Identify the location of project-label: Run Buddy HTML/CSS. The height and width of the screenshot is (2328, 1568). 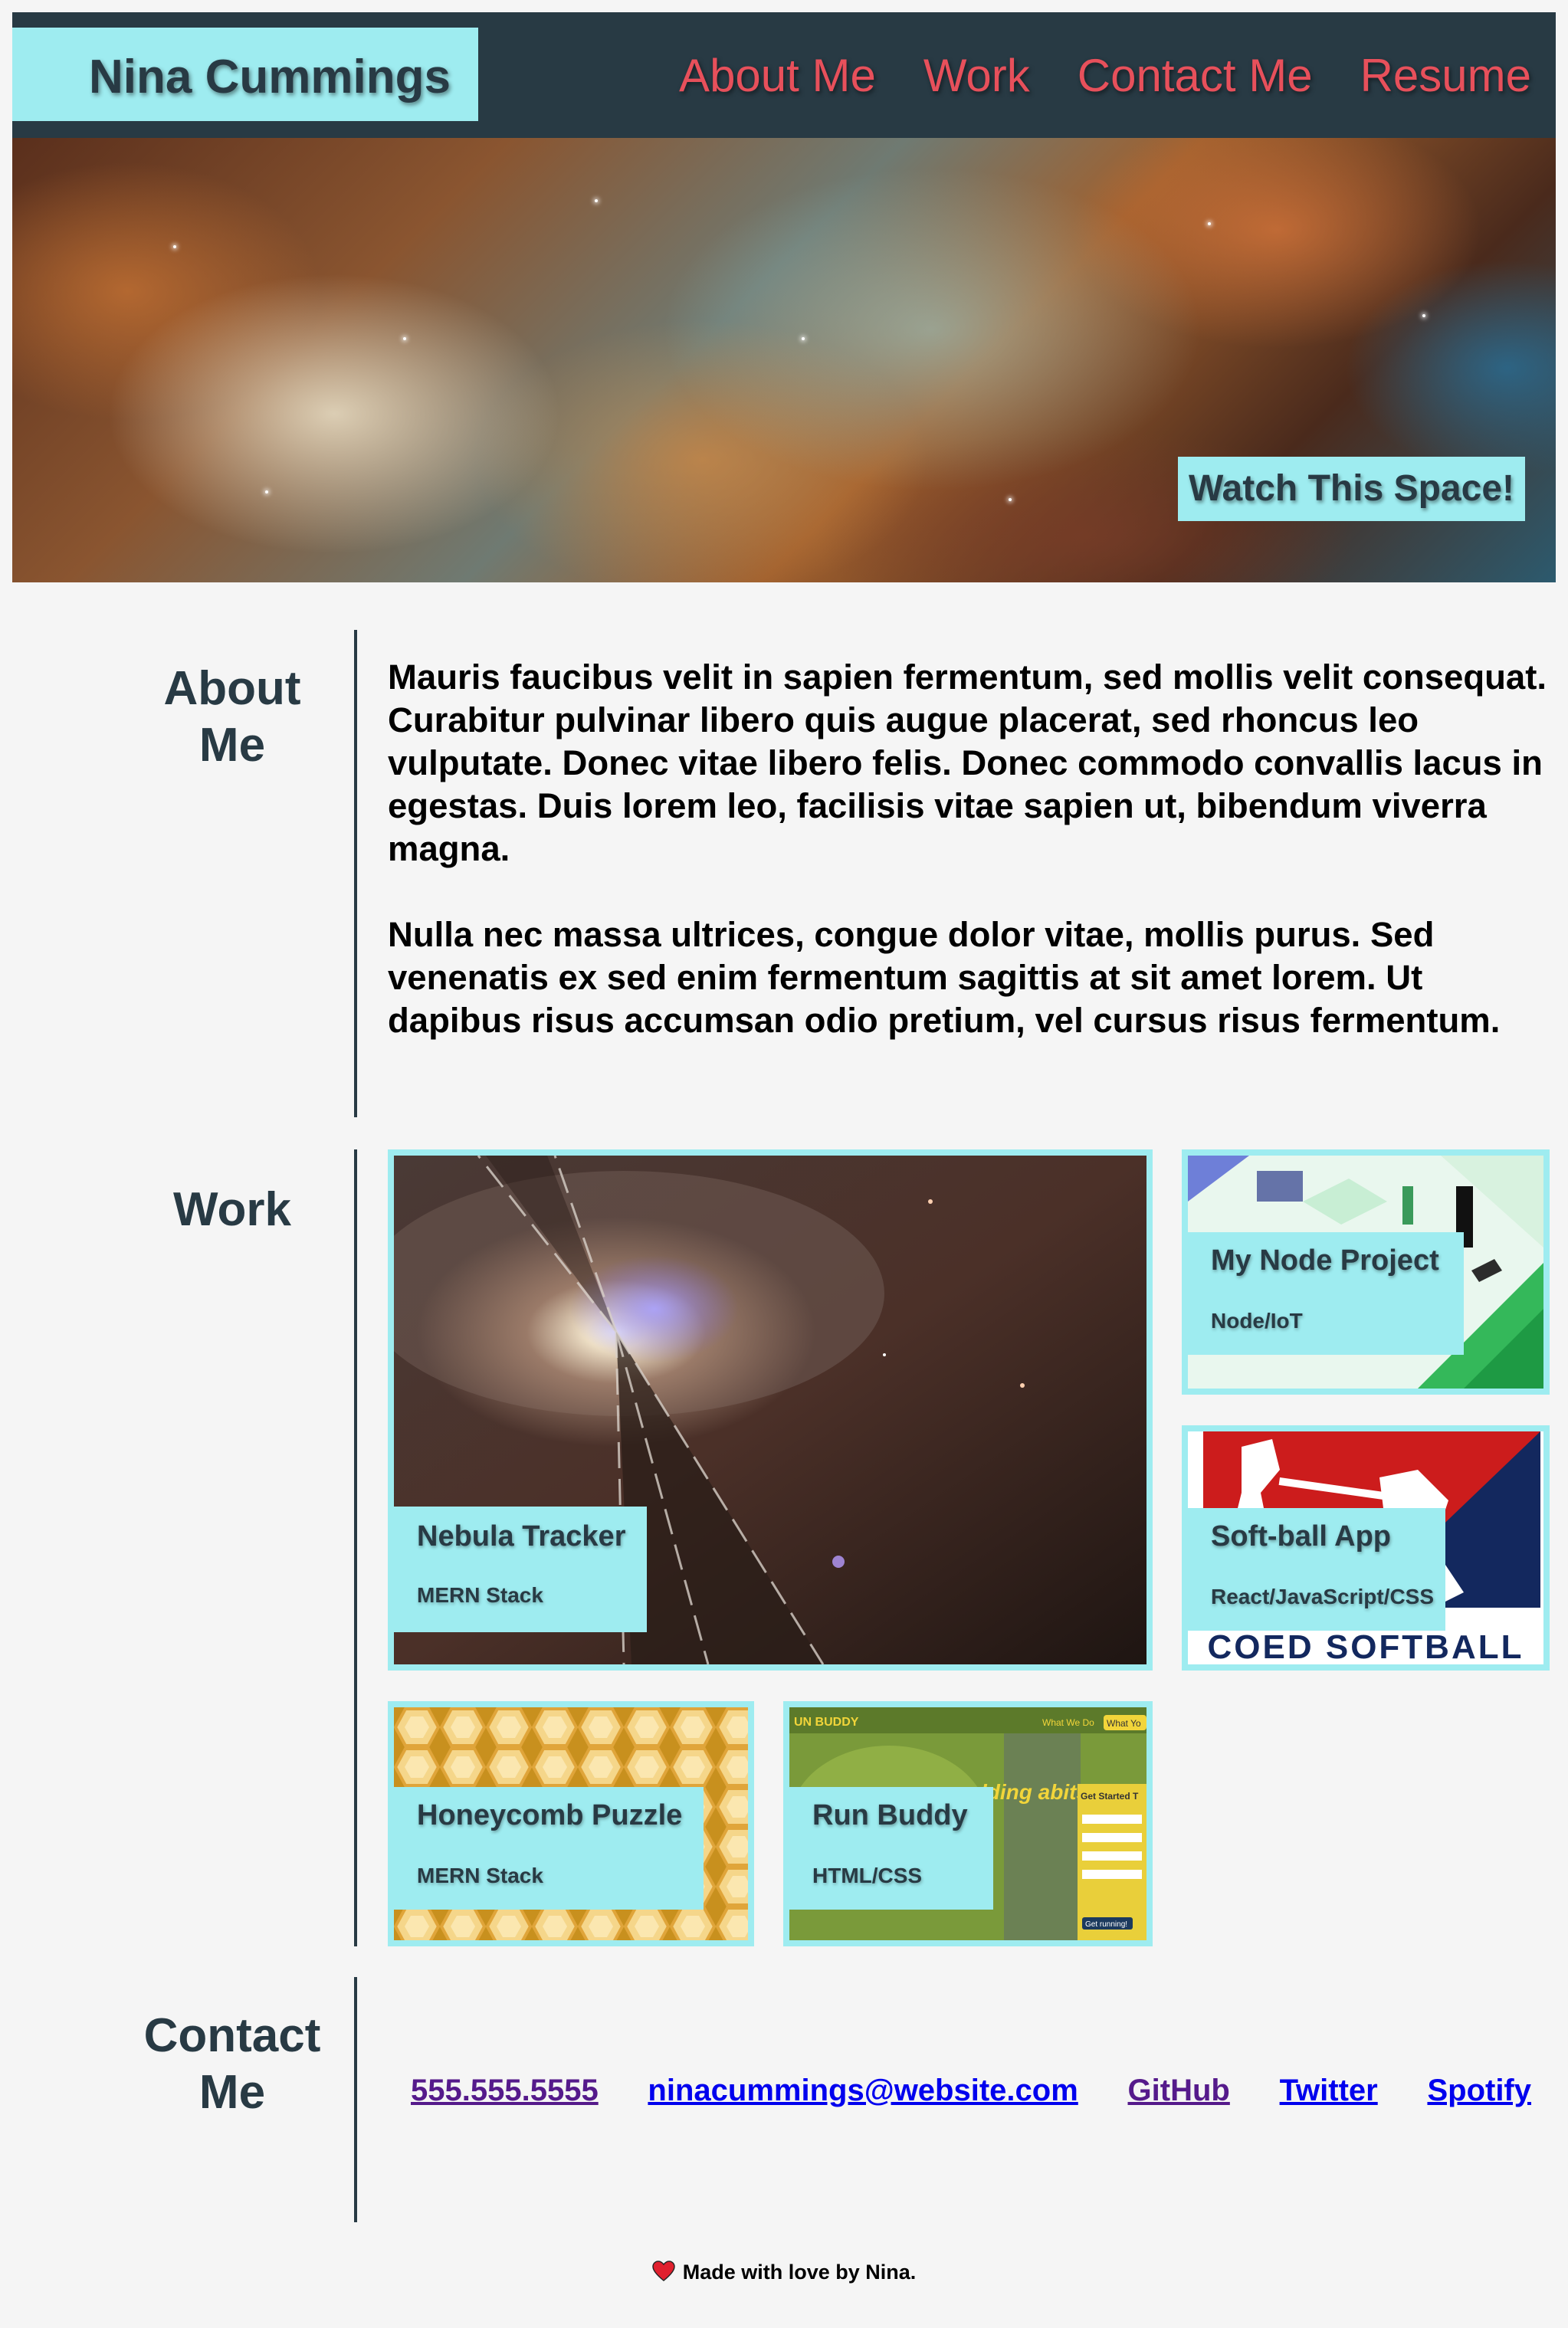
(891, 1848).